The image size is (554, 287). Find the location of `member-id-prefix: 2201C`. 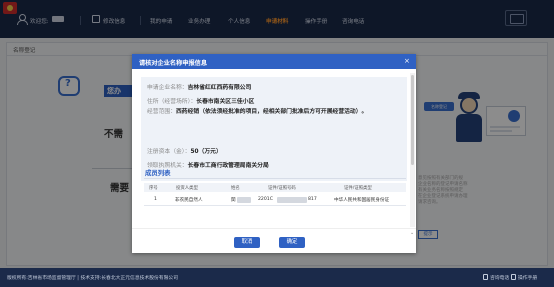

member-id-prefix: 2201C is located at coordinates (265, 199).